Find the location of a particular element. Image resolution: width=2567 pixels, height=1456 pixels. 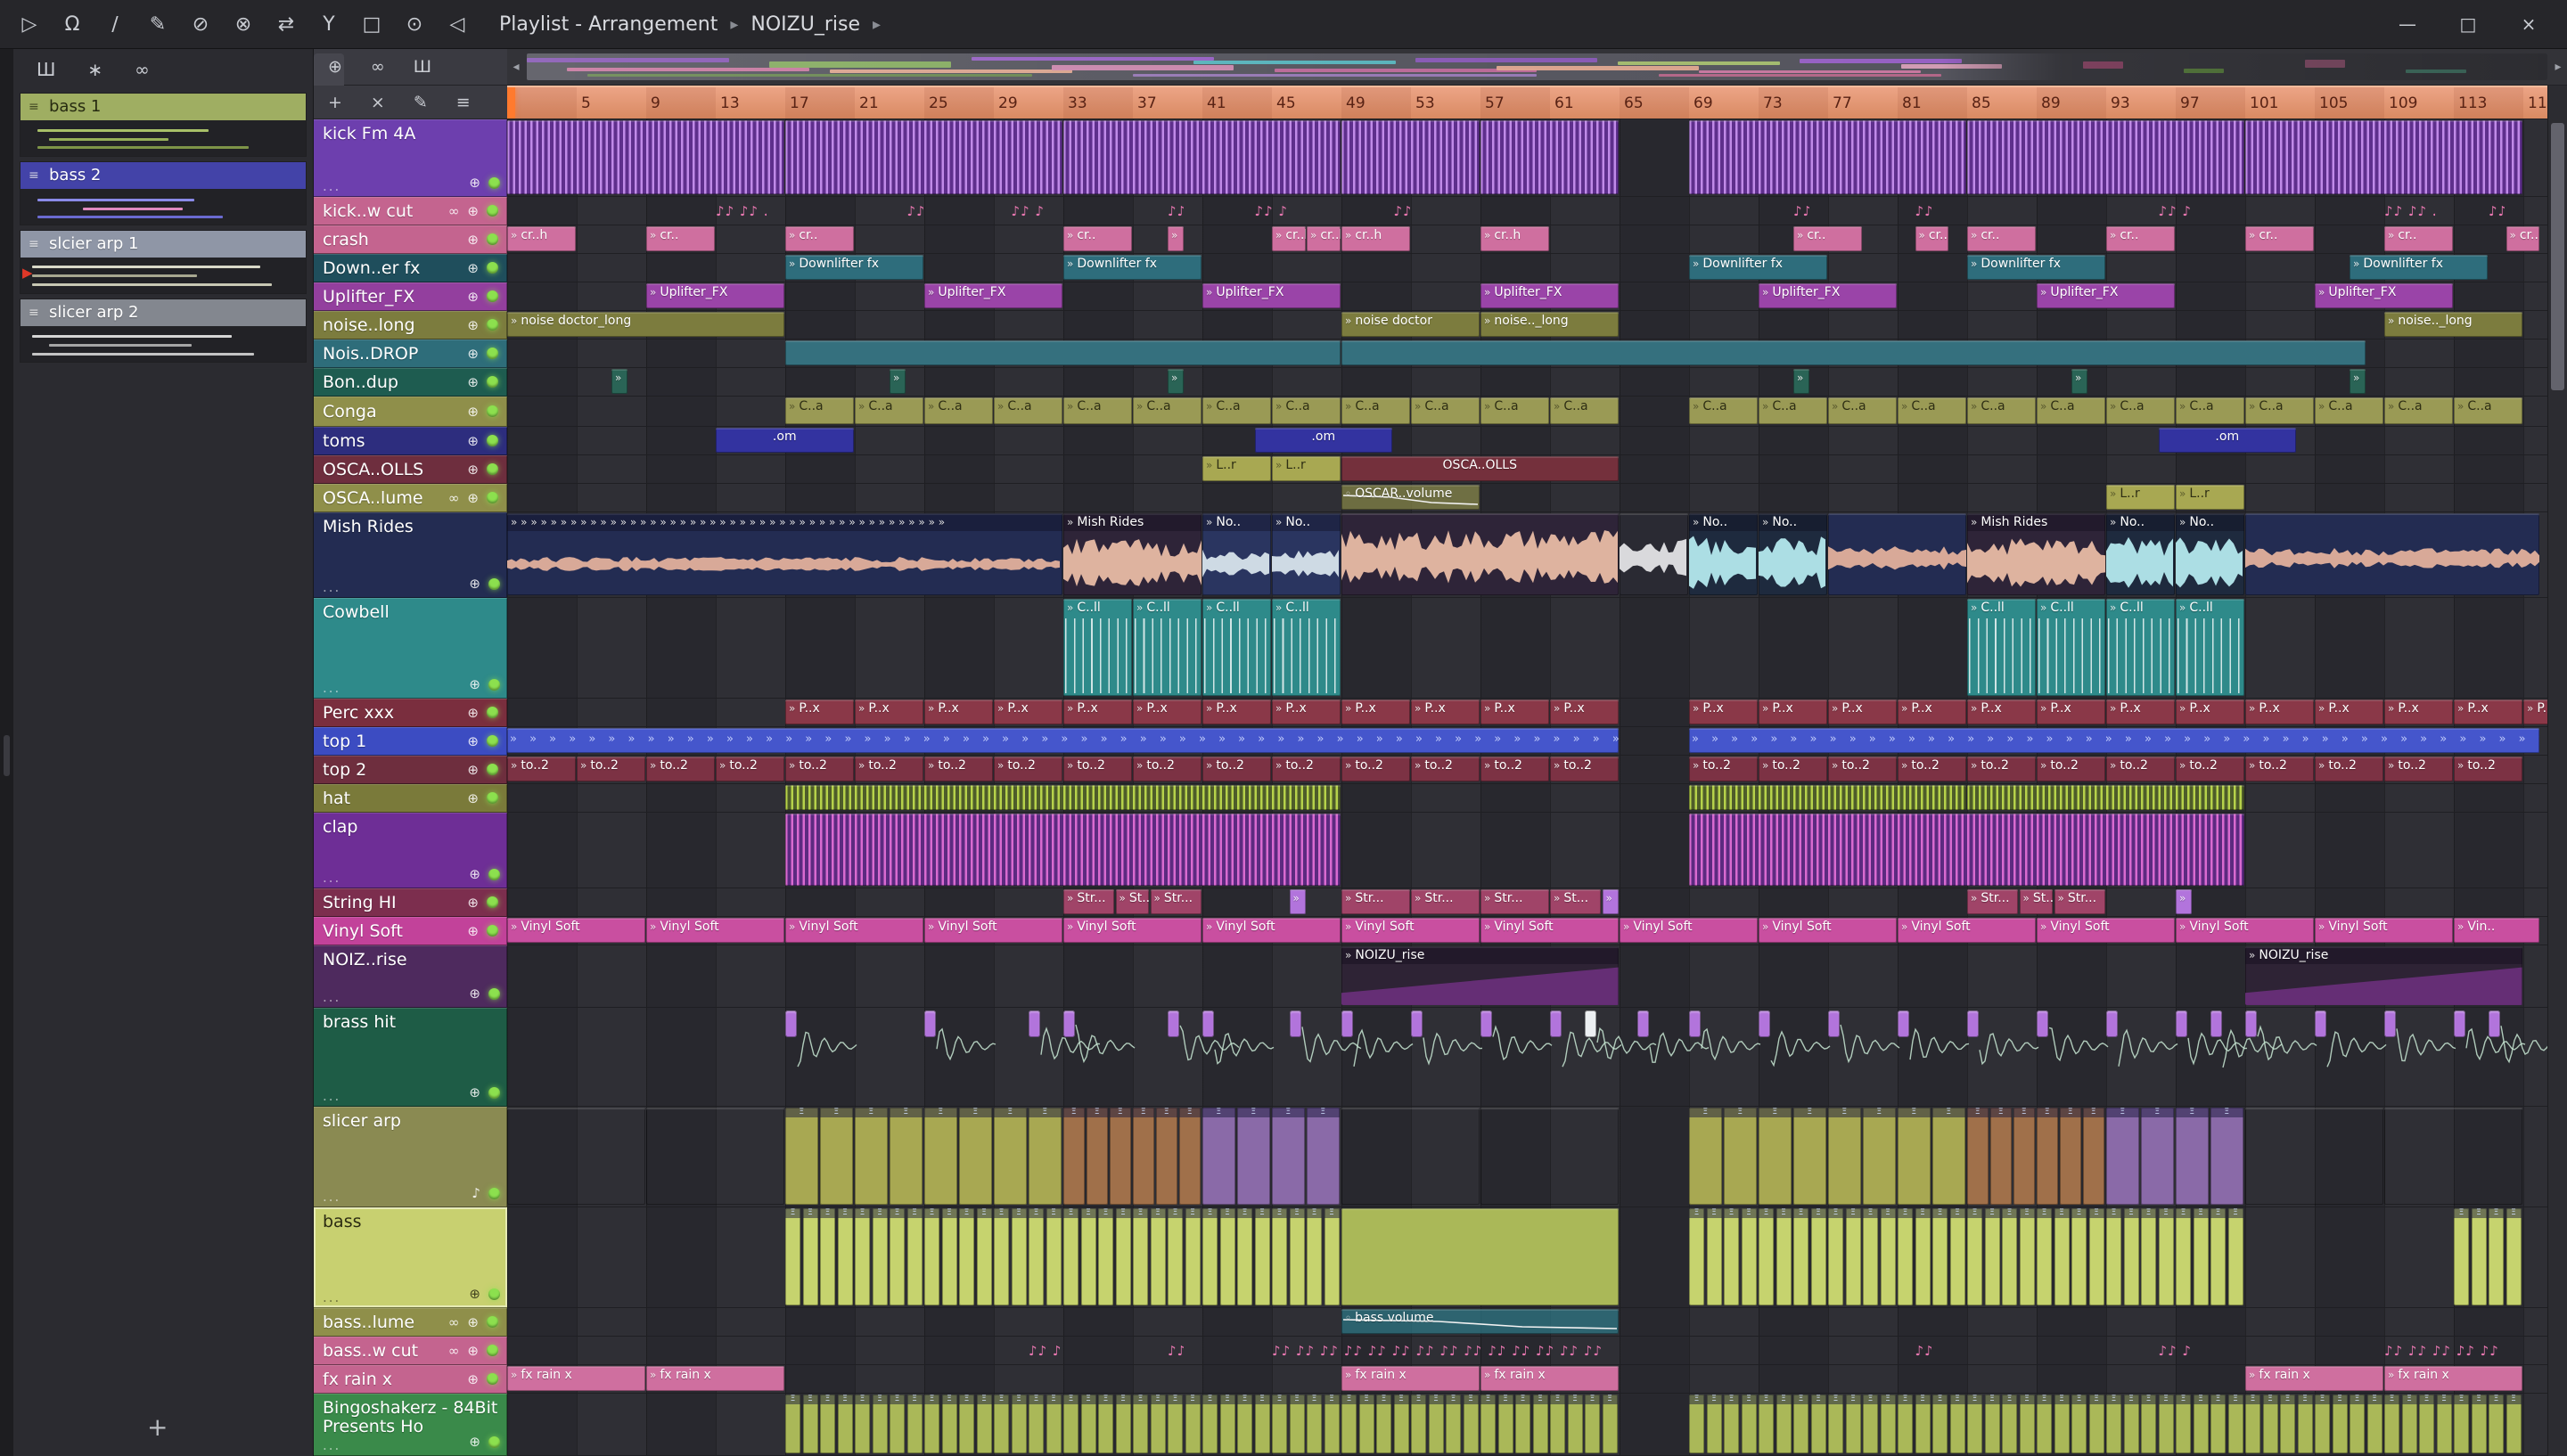

track-header: top 1 ⊕ is located at coordinates (410, 741).